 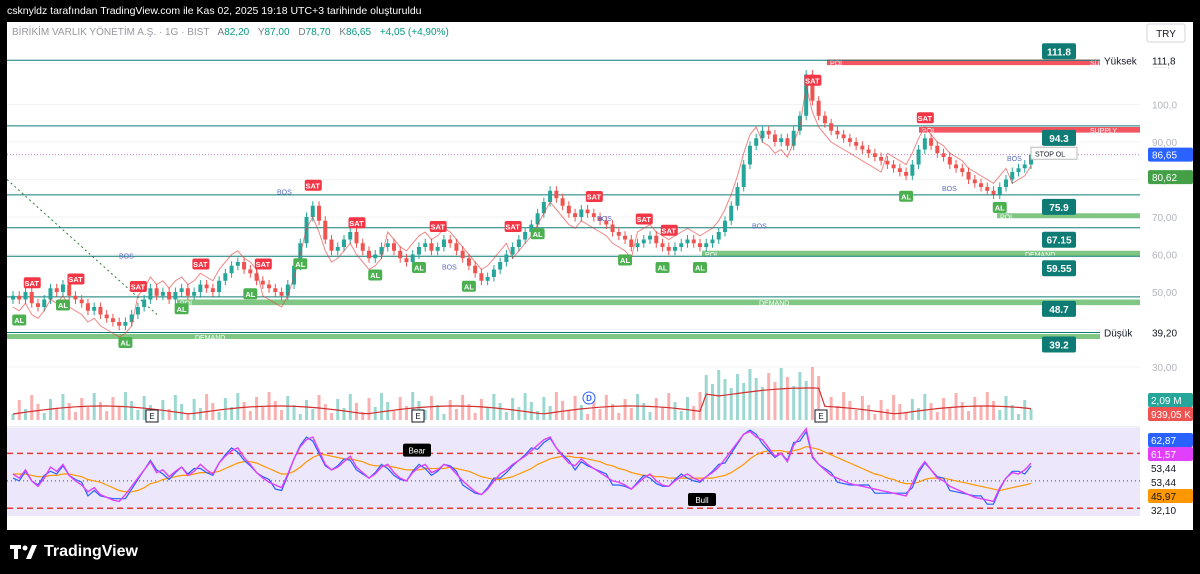 What do you see at coordinates (1059, 139) in the screenshot?
I see `level-label: 94.3` at bounding box center [1059, 139].